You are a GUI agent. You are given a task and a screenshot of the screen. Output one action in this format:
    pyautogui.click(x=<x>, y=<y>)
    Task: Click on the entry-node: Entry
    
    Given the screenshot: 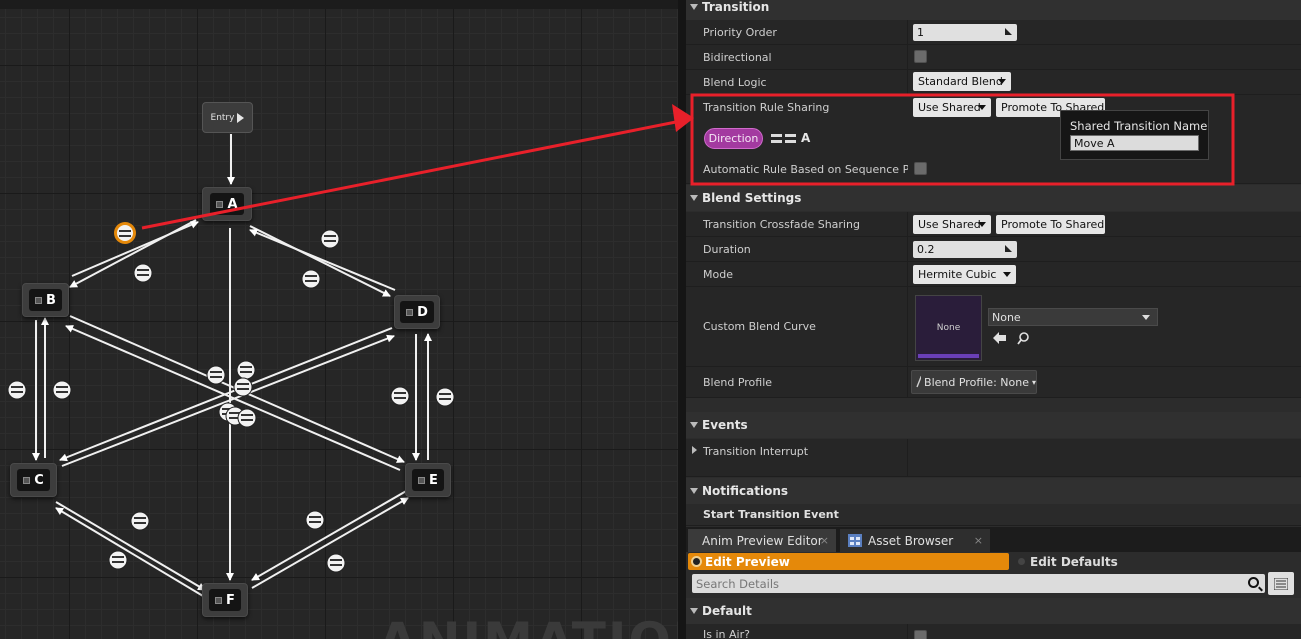 What is the action you would take?
    pyautogui.click(x=227, y=117)
    